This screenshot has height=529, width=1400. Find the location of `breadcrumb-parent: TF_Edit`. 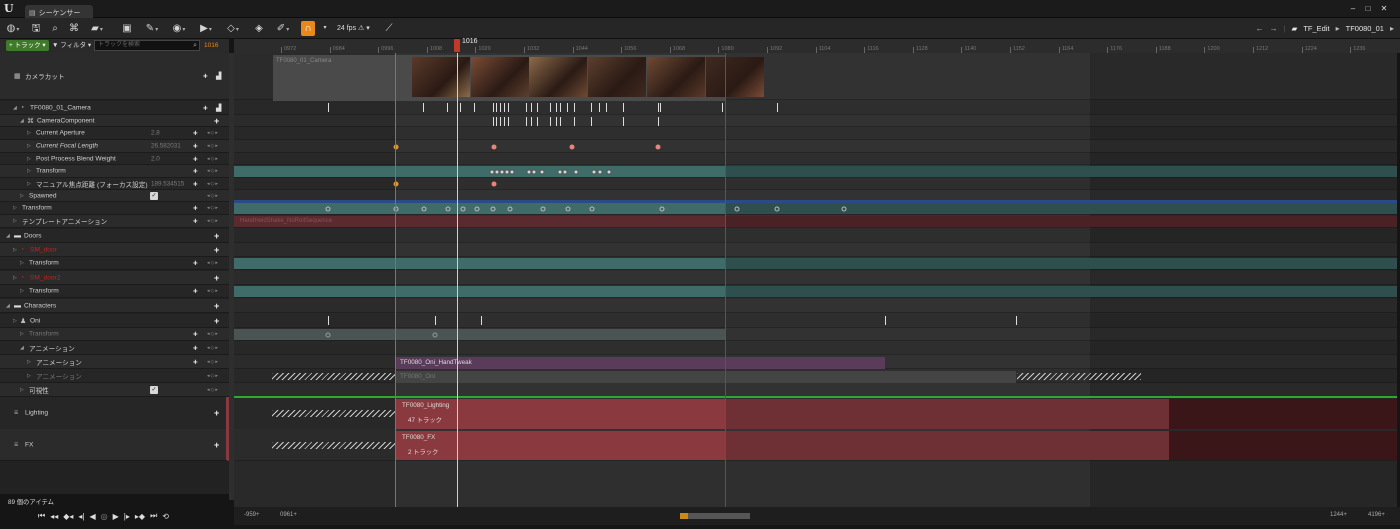

breadcrumb-parent: TF_Edit is located at coordinates (1316, 28).